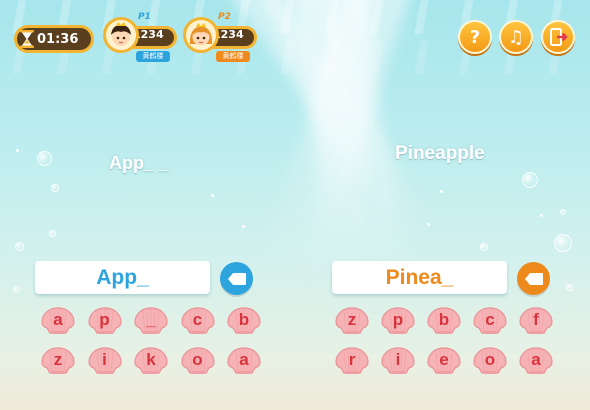  I want to click on help-button: ?, so click(475, 37).